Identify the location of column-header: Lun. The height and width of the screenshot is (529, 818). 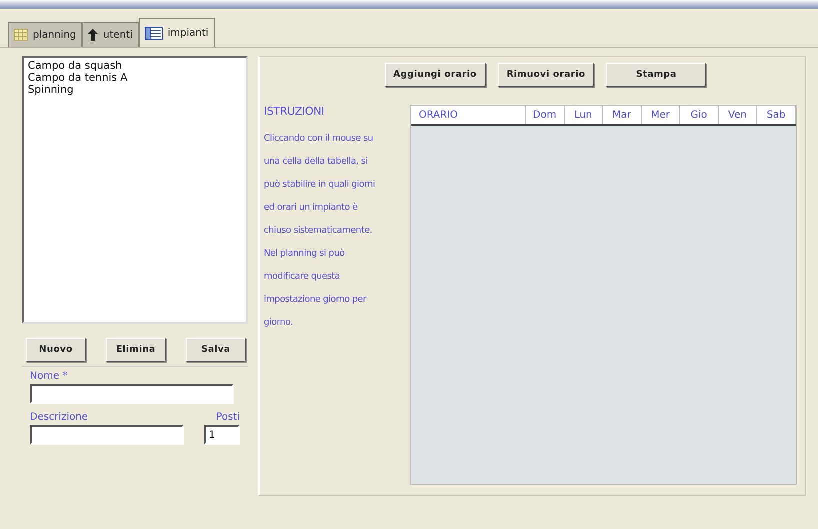
(584, 115).